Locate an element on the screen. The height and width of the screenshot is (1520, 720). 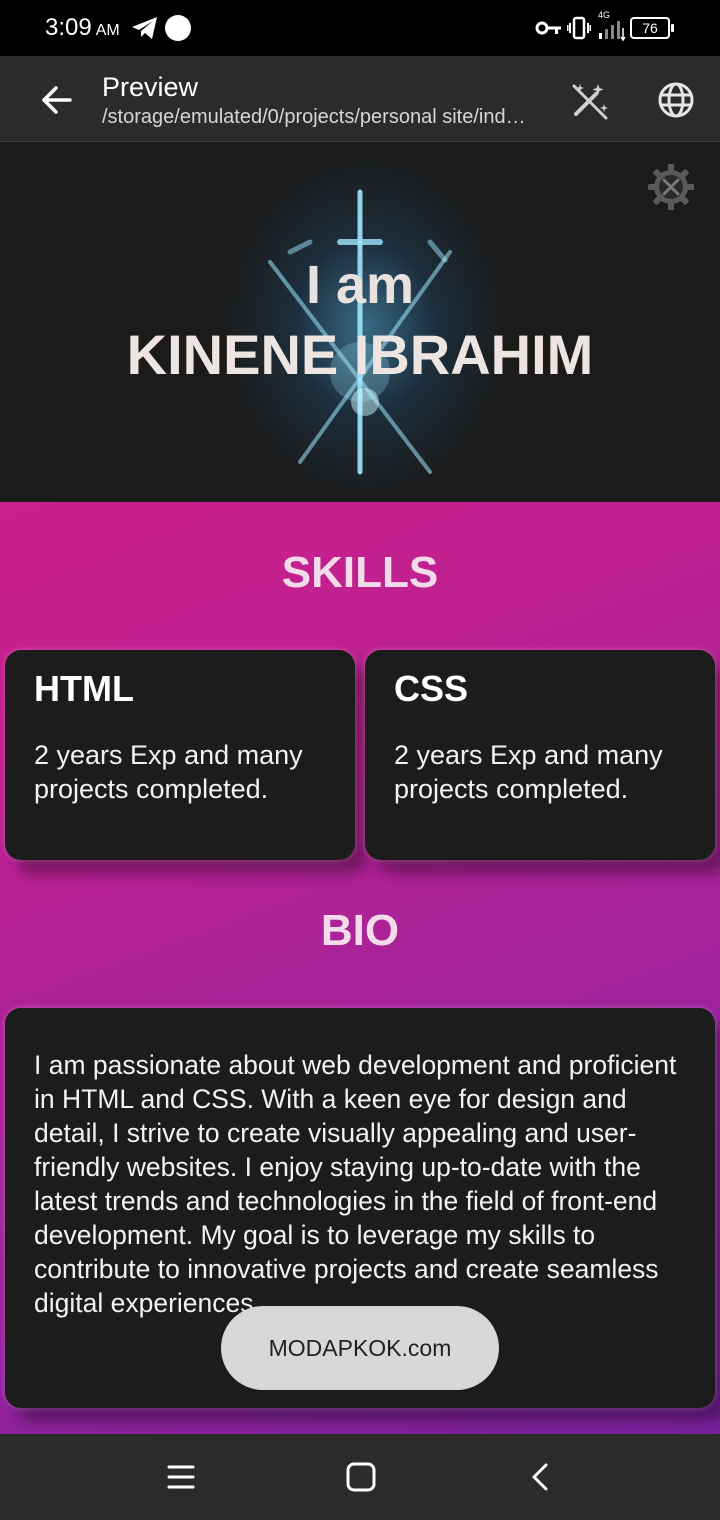
auto-fix-off-icon is located at coordinates (590, 100).